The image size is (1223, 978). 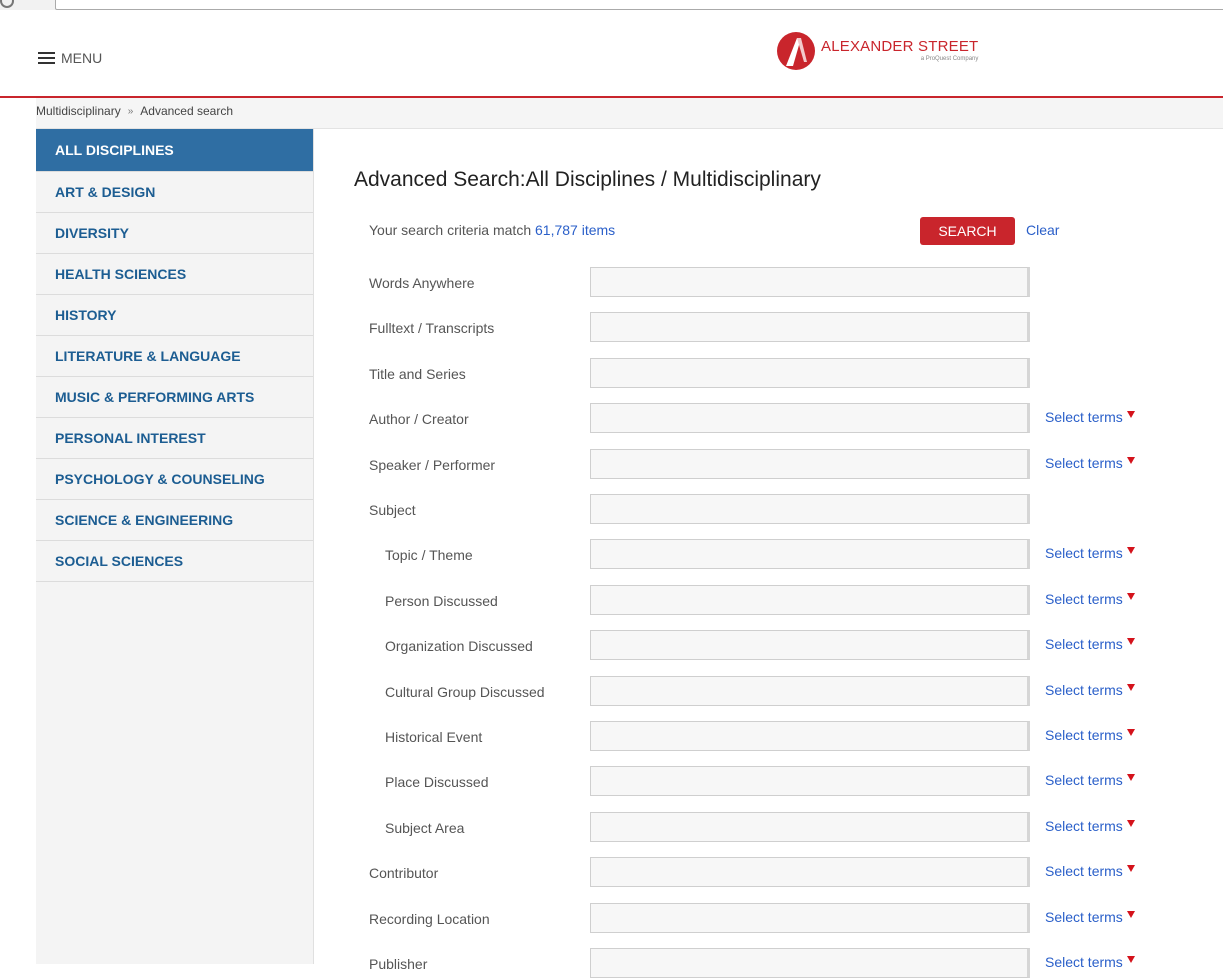 I want to click on alexander-street-logo: ALEXANDER STREET a ProQuest Company, so click(x=877, y=51).